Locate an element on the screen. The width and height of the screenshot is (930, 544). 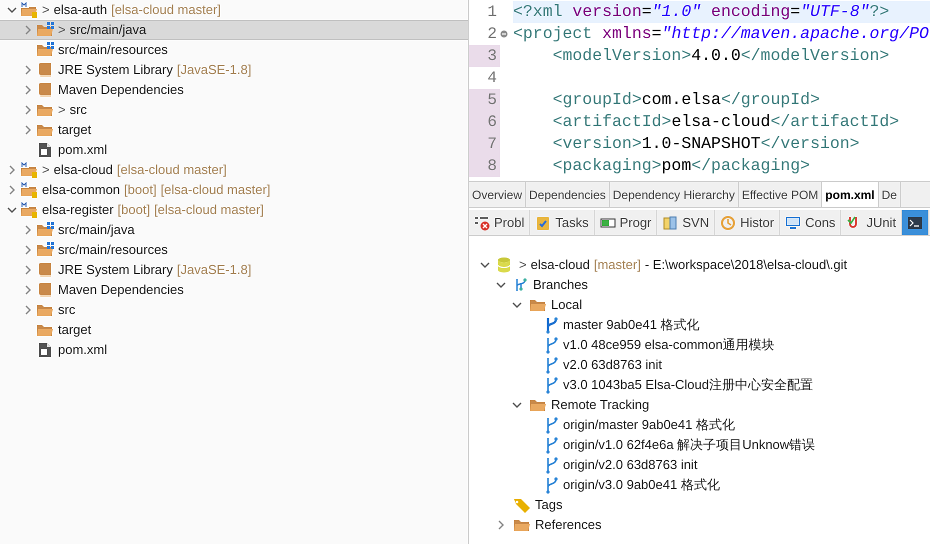
tree-item: v3.0 1043ba5 Elsa-Cloud注册中心安全配置 is located at coordinates (699, 385).